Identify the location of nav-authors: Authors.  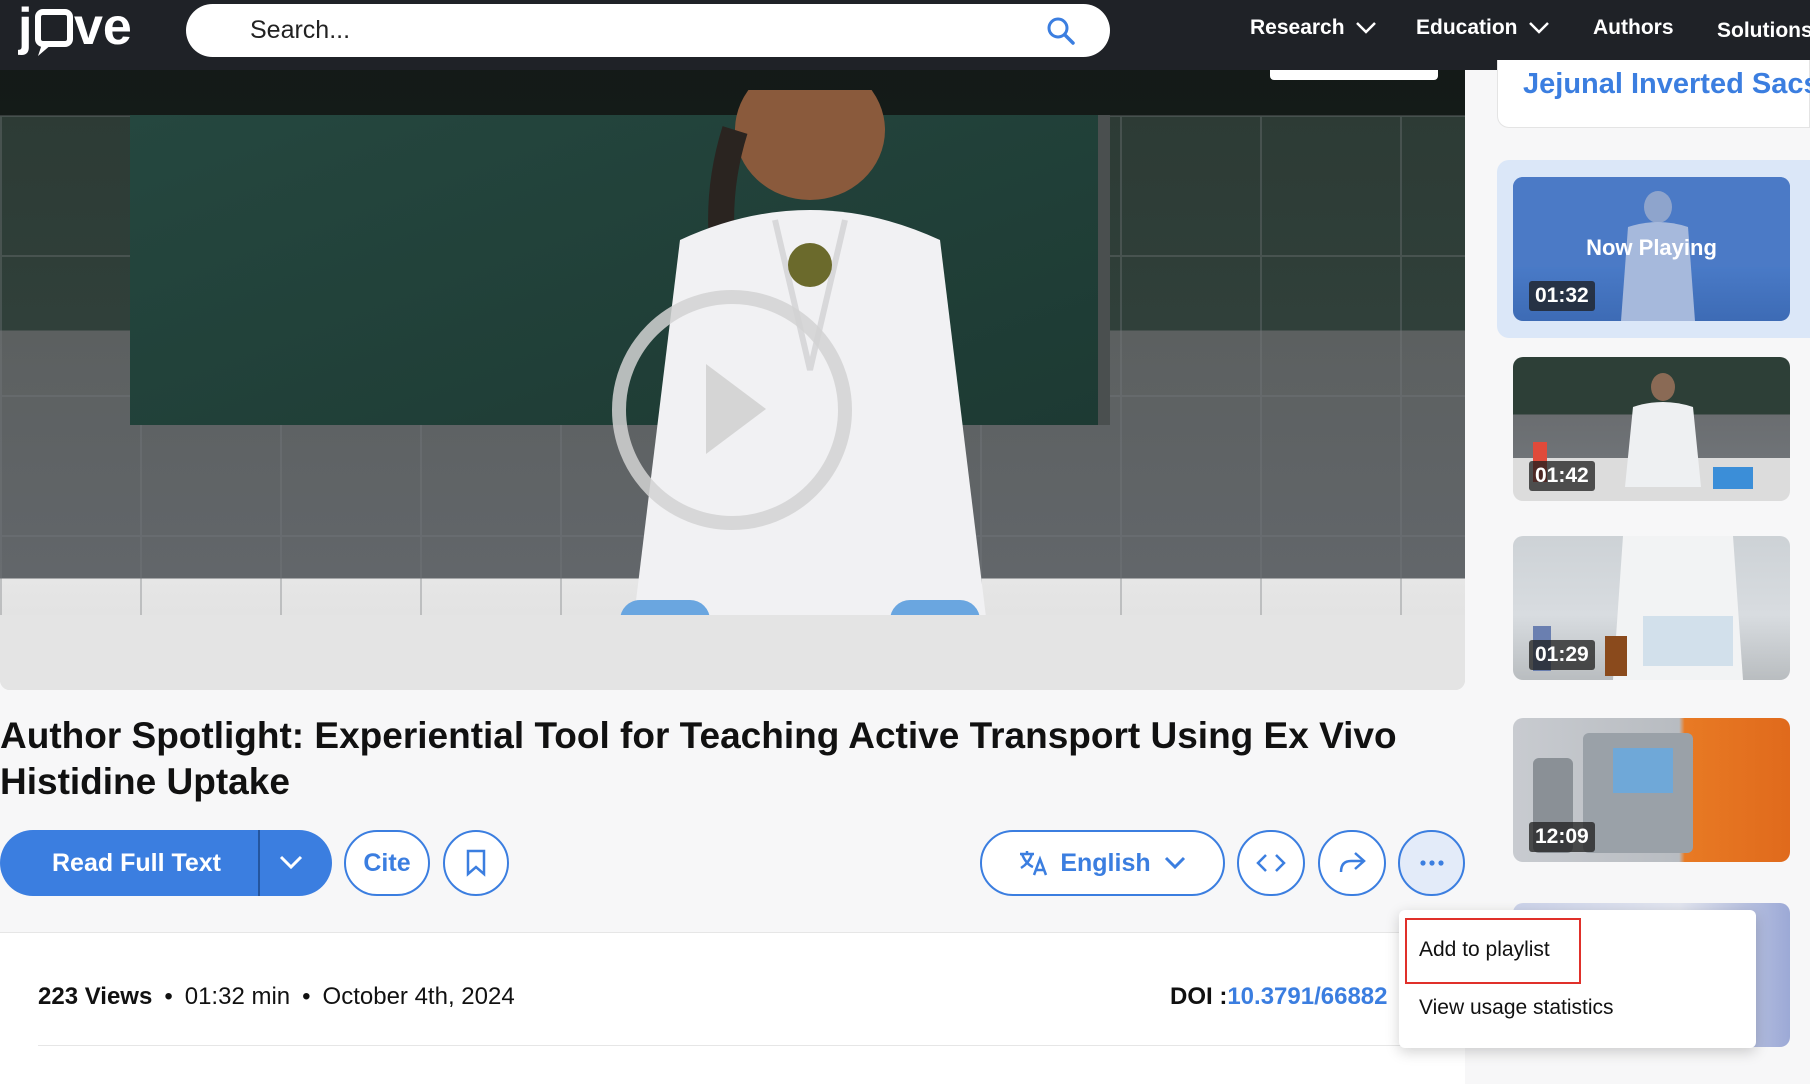
(1633, 28).